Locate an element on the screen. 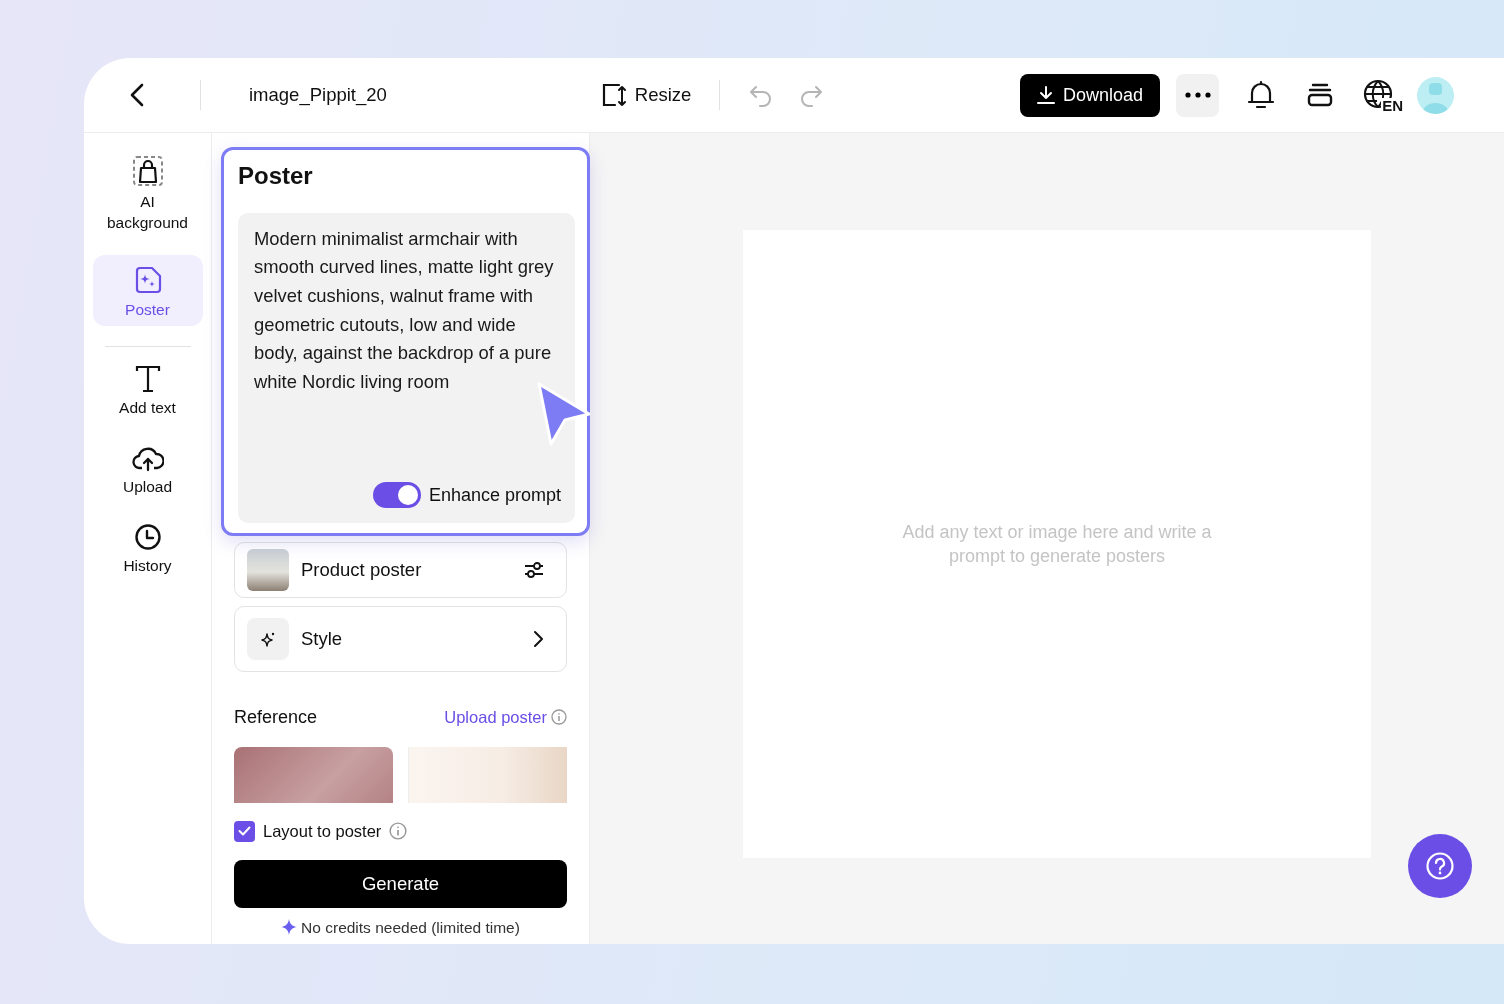 This screenshot has height=1004, width=1504. file-title: image_Pippit_20 is located at coordinates (318, 95).